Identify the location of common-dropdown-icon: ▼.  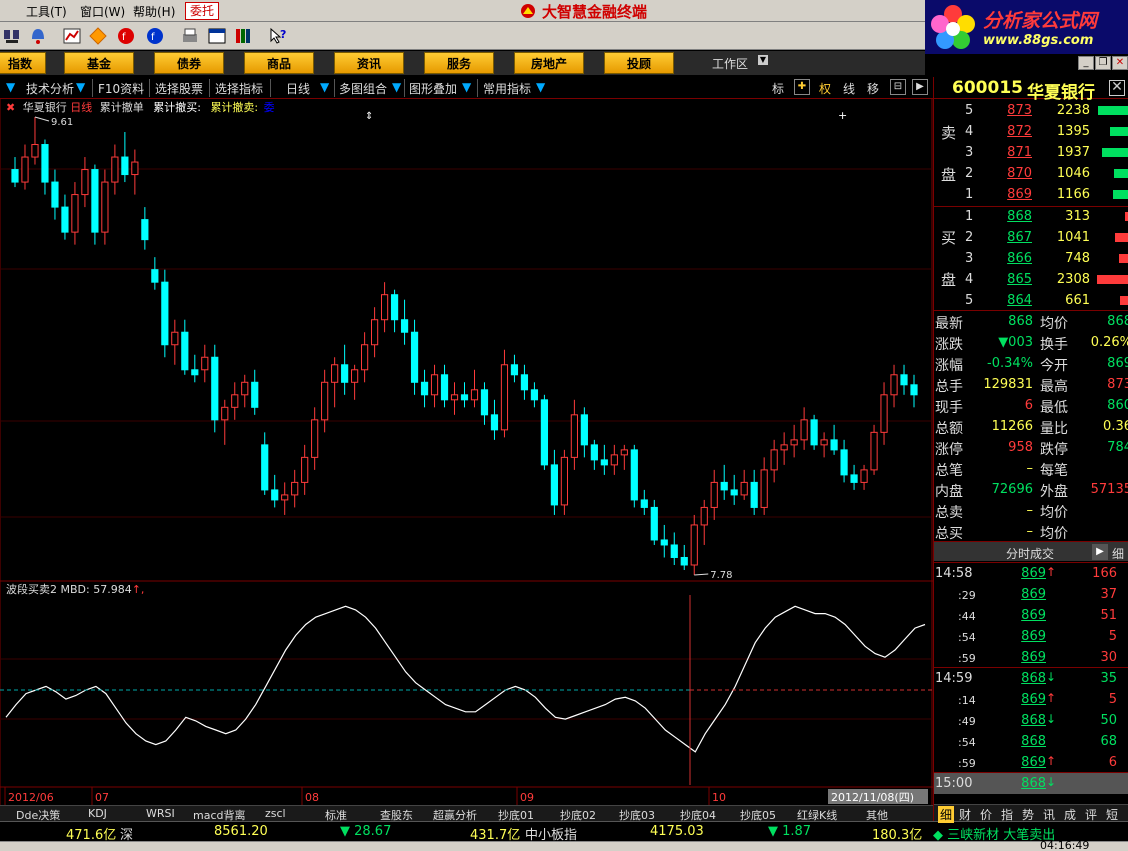
(540, 87).